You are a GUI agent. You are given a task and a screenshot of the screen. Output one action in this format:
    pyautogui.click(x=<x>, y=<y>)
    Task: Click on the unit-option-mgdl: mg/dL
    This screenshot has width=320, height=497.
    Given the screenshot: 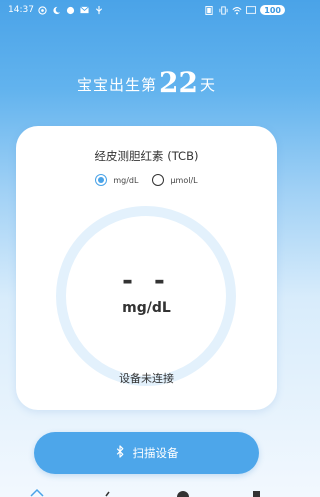 What is the action you would take?
    pyautogui.click(x=116, y=180)
    